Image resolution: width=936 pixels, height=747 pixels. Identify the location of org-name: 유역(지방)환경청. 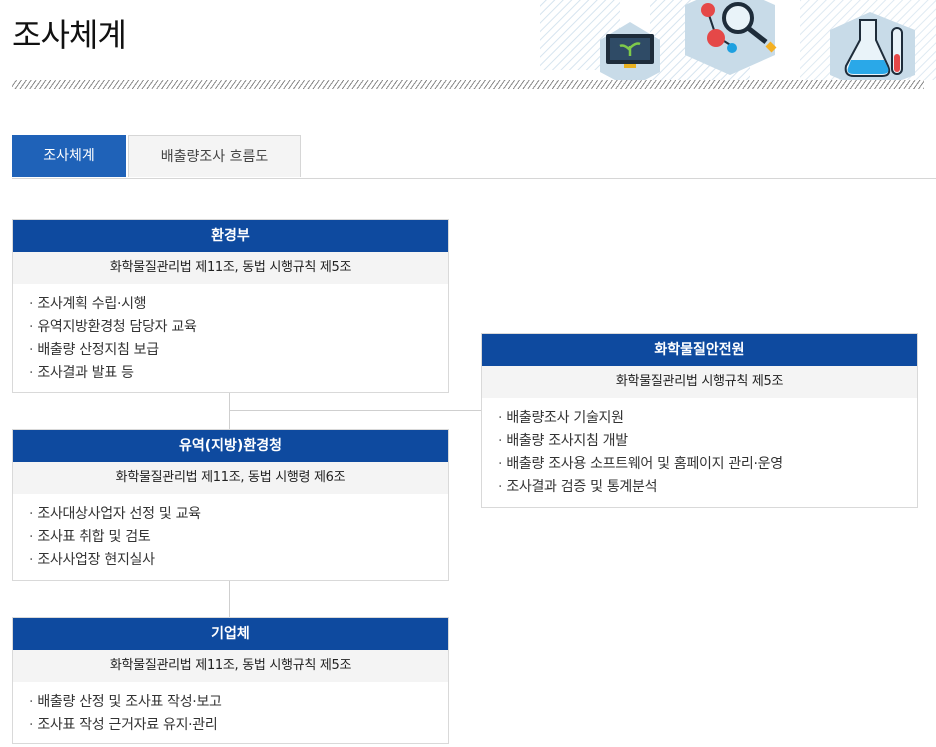
(230, 446).